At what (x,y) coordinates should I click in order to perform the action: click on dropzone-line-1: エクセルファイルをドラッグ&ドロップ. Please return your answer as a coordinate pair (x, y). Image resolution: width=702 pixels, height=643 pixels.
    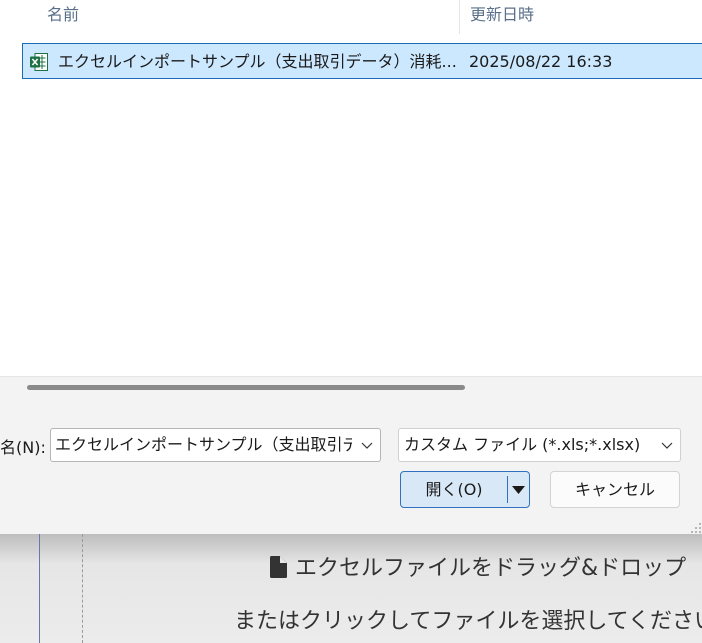
    Looking at the image, I should click on (491, 568).